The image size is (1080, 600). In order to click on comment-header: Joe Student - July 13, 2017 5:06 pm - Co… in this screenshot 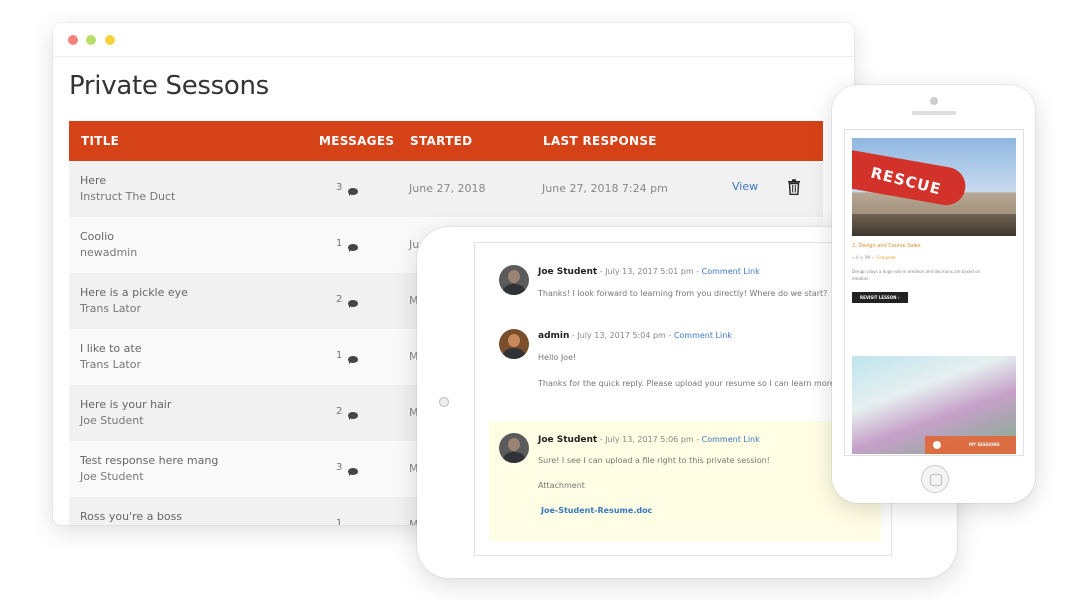, I will do `click(649, 440)`.